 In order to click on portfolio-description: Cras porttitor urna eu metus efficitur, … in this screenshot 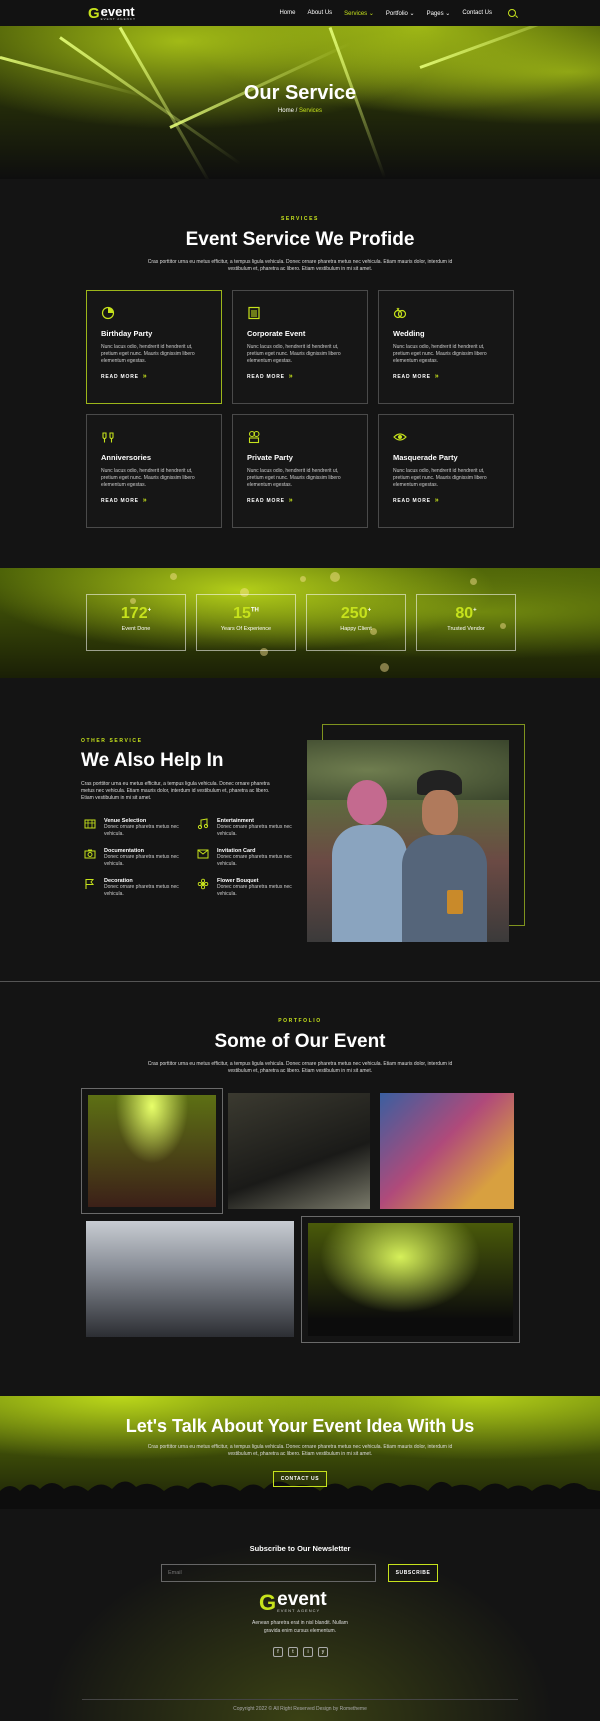, I will do `click(300, 1067)`.